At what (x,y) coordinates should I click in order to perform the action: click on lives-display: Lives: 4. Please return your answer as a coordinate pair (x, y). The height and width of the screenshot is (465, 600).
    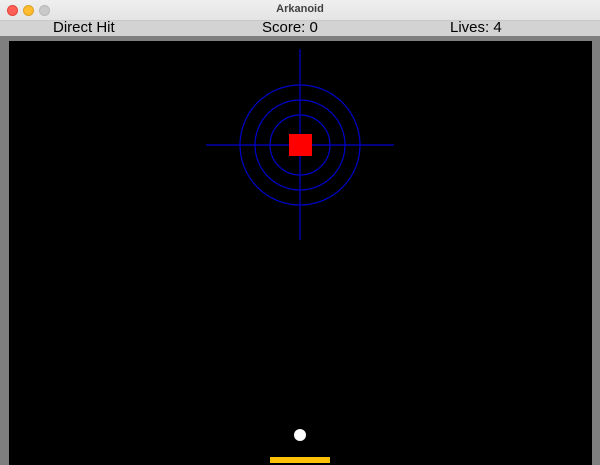
    Looking at the image, I should click on (476, 27).